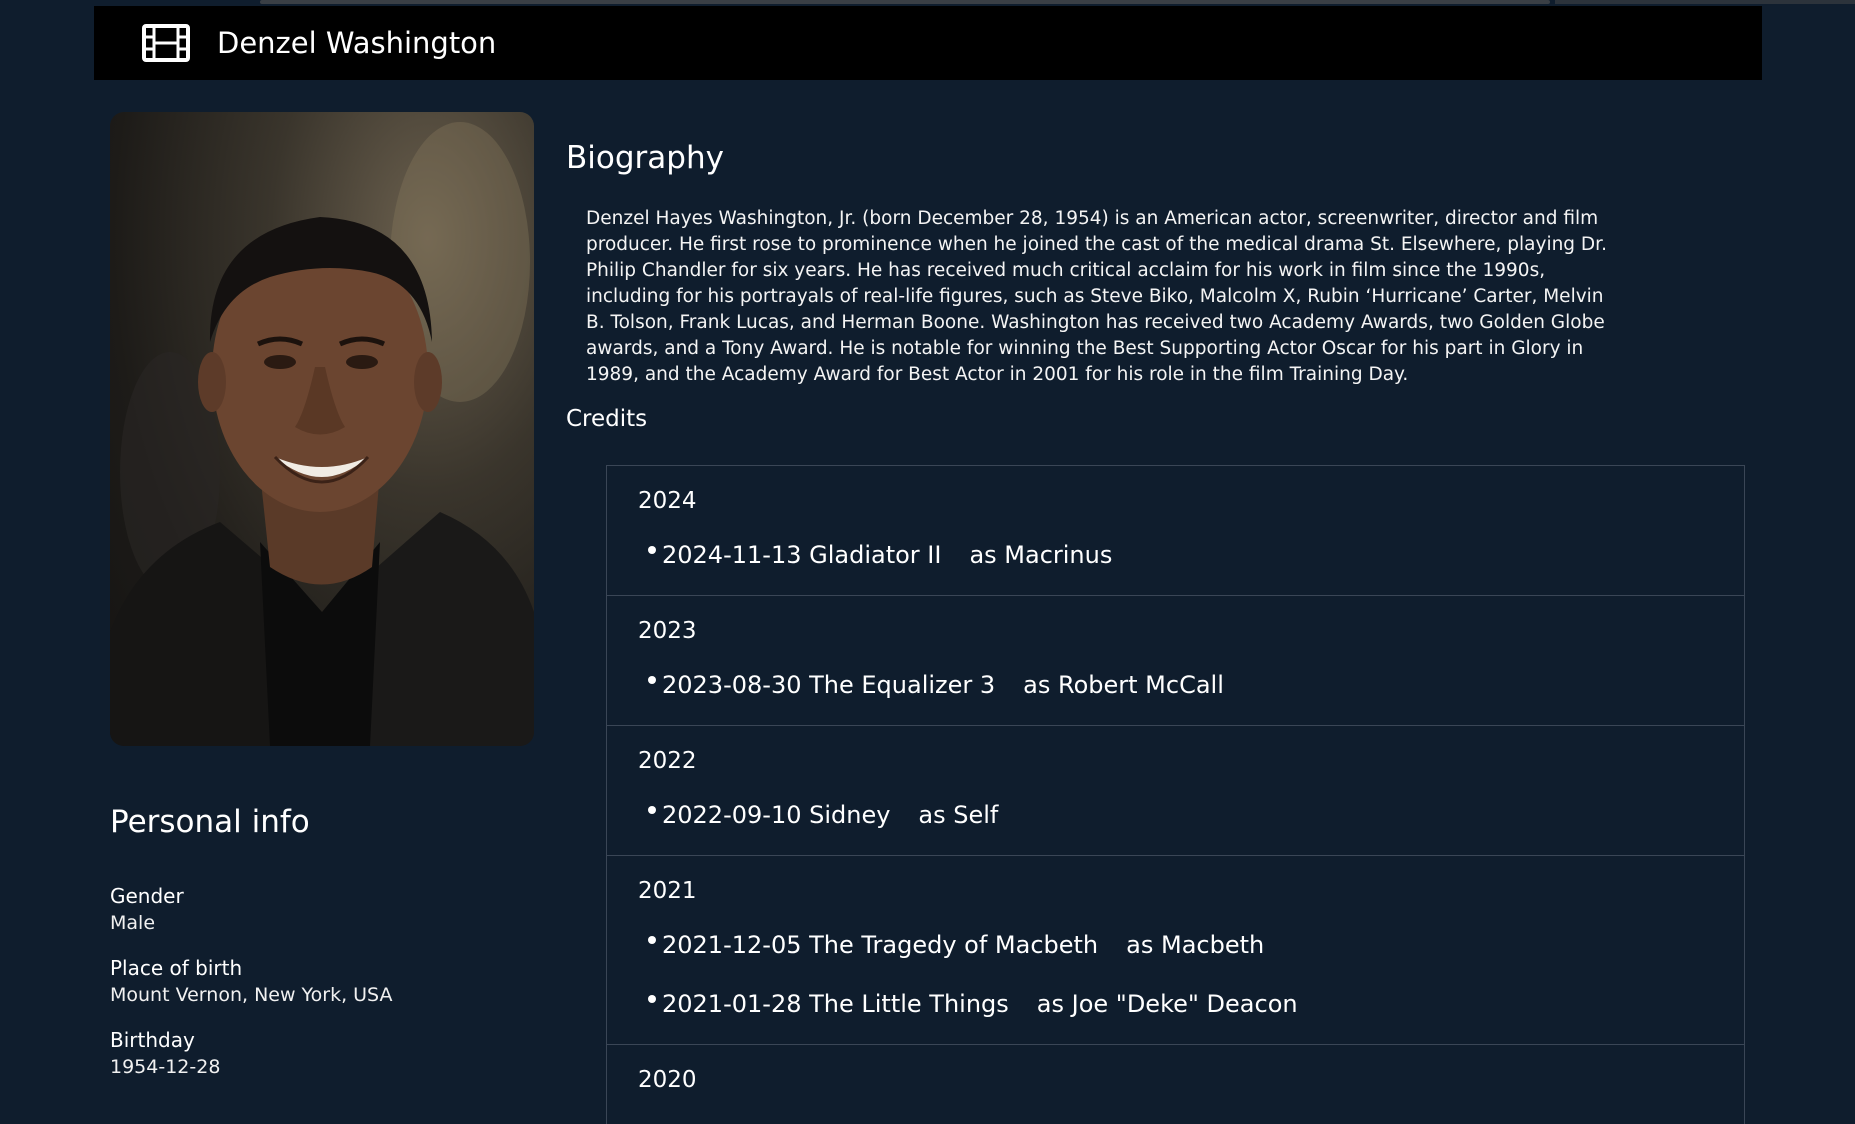 Image resolution: width=1855 pixels, height=1124 pixels. Describe the element at coordinates (776, 815) in the screenshot. I see `credit-title: 2022-09-10 Sidney` at that location.